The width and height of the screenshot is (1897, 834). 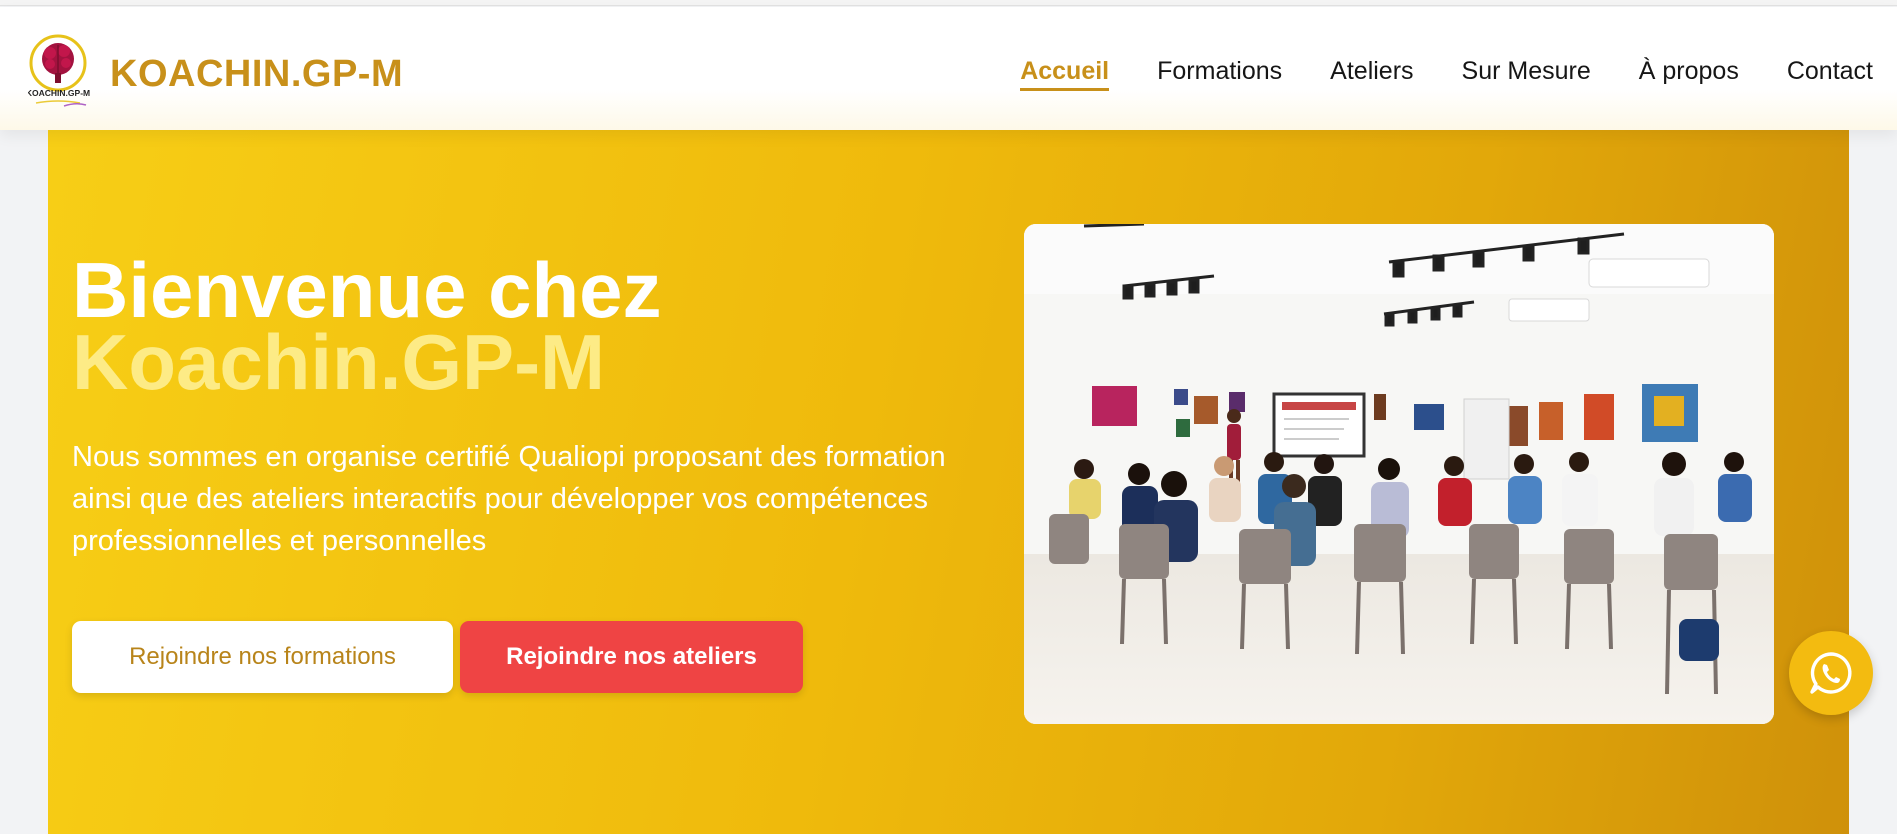 I want to click on nav-ateliers: Ateliers, so click(x=1371, y=71).